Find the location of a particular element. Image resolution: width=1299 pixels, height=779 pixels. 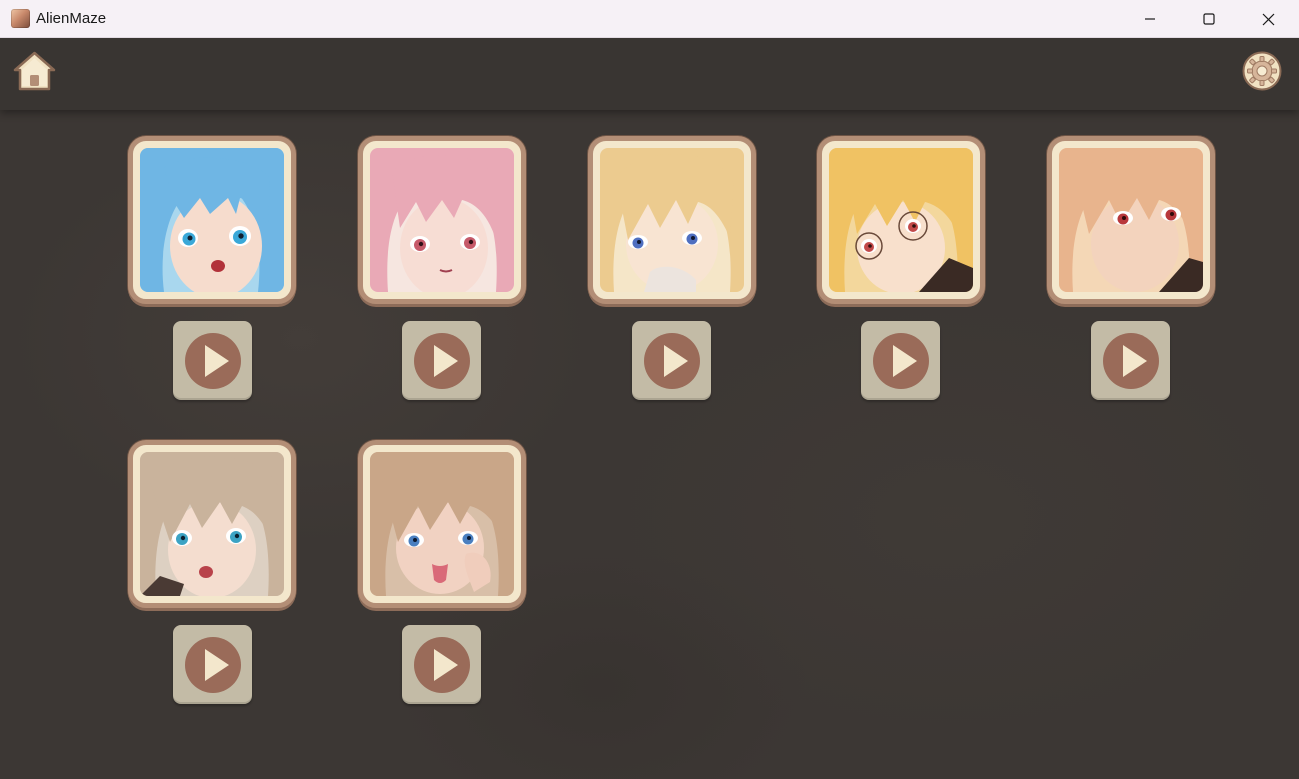

home-icon is located at coordinates (34, 71).